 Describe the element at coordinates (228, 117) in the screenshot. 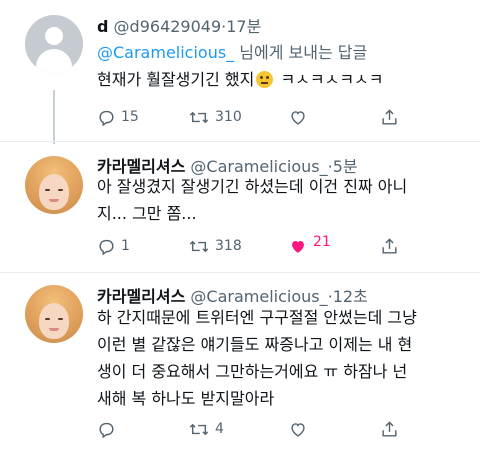

I see `retweet-count: 310` at that location.